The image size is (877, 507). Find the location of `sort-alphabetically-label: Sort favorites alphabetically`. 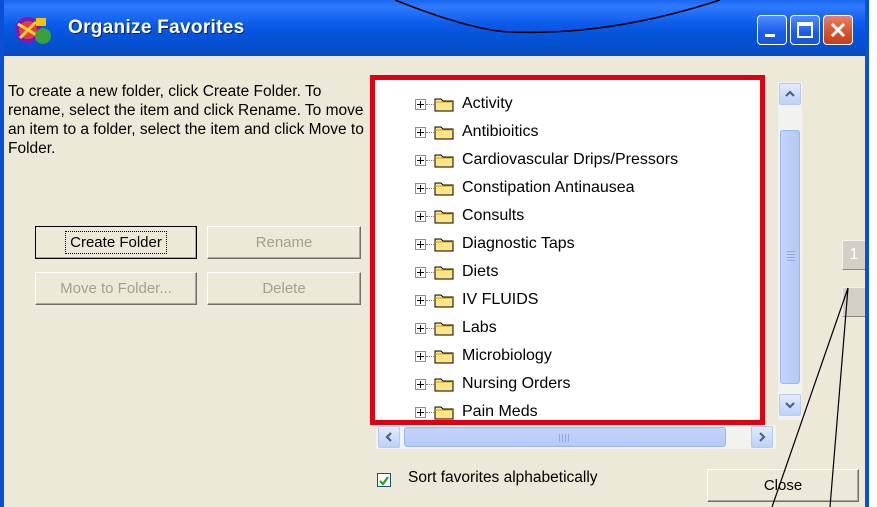

sort-alphabetically-label: Sort favorites alphabetically is located at coordinates (503, 478).